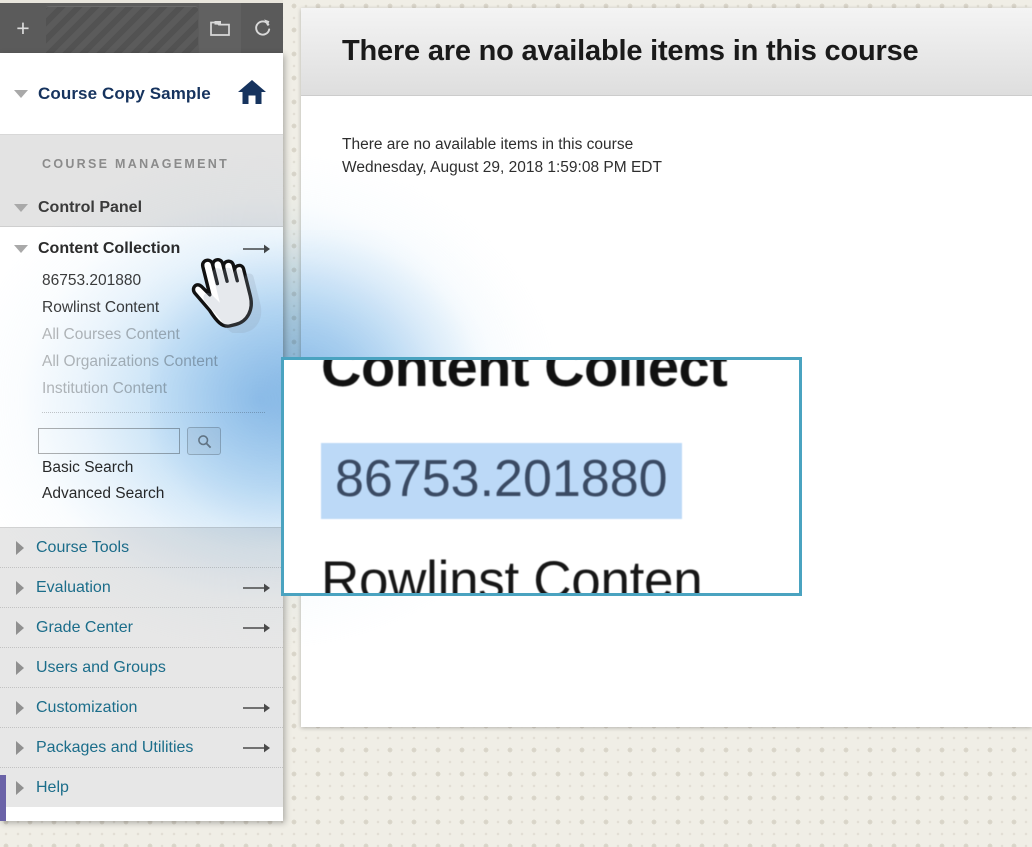  Describe the element at coordinates (220, 28) in the screenshot. I see `folder-icon` at that location.